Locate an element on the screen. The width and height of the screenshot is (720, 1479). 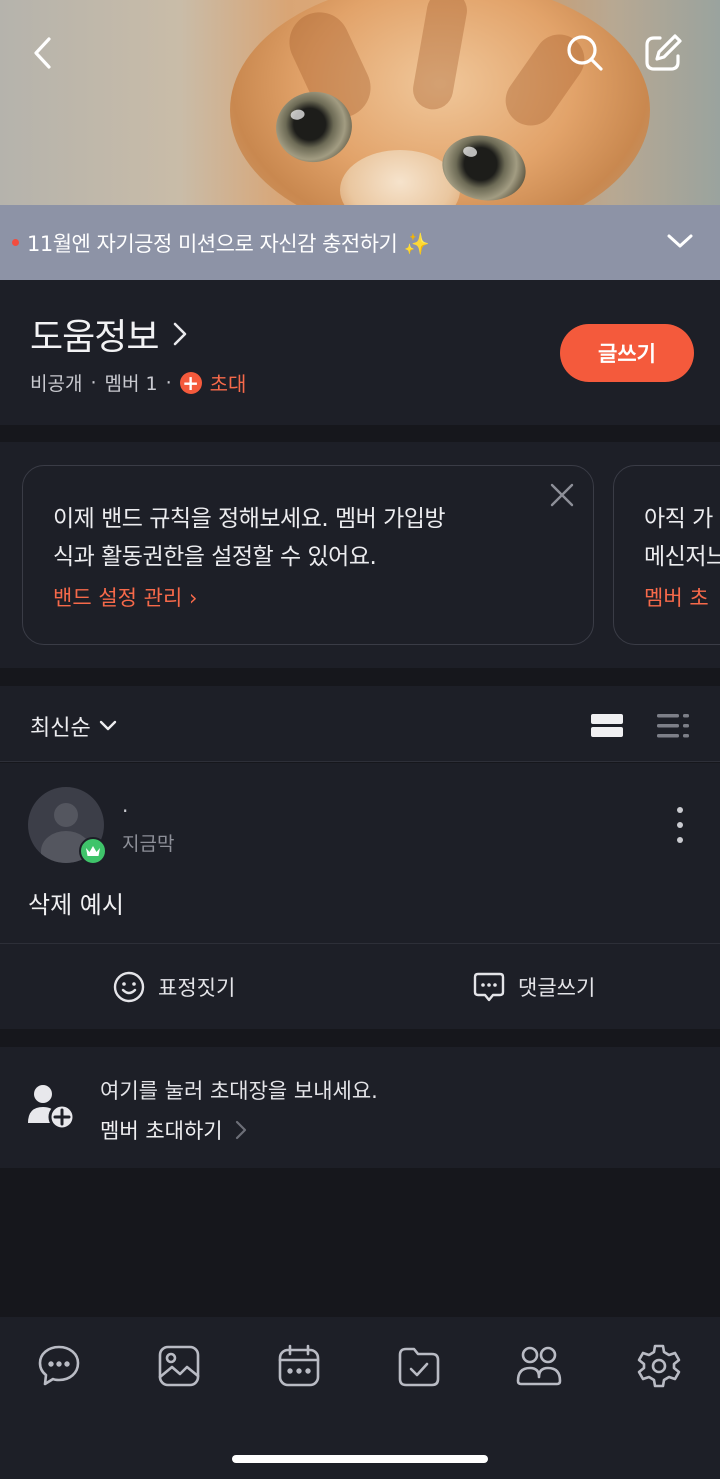
invite-members-link: 멤버 초대하기 is located at coordinates (173, 1130).